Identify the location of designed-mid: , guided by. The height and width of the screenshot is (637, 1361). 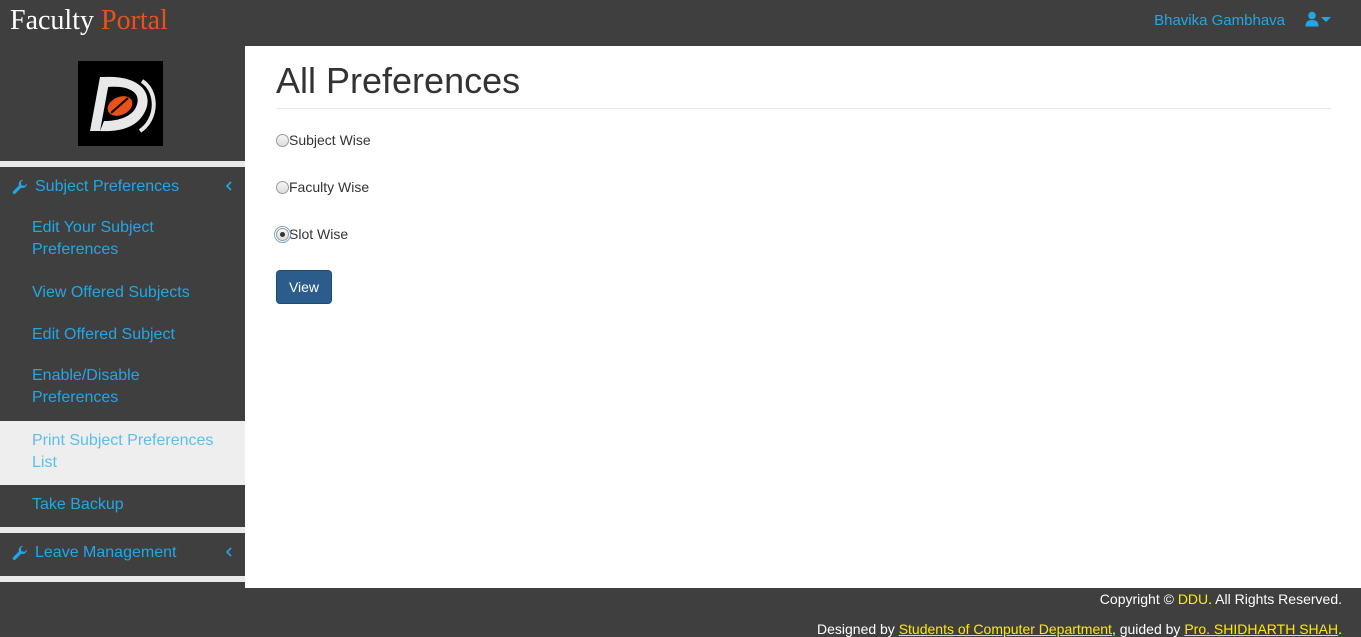
(1148, 629).